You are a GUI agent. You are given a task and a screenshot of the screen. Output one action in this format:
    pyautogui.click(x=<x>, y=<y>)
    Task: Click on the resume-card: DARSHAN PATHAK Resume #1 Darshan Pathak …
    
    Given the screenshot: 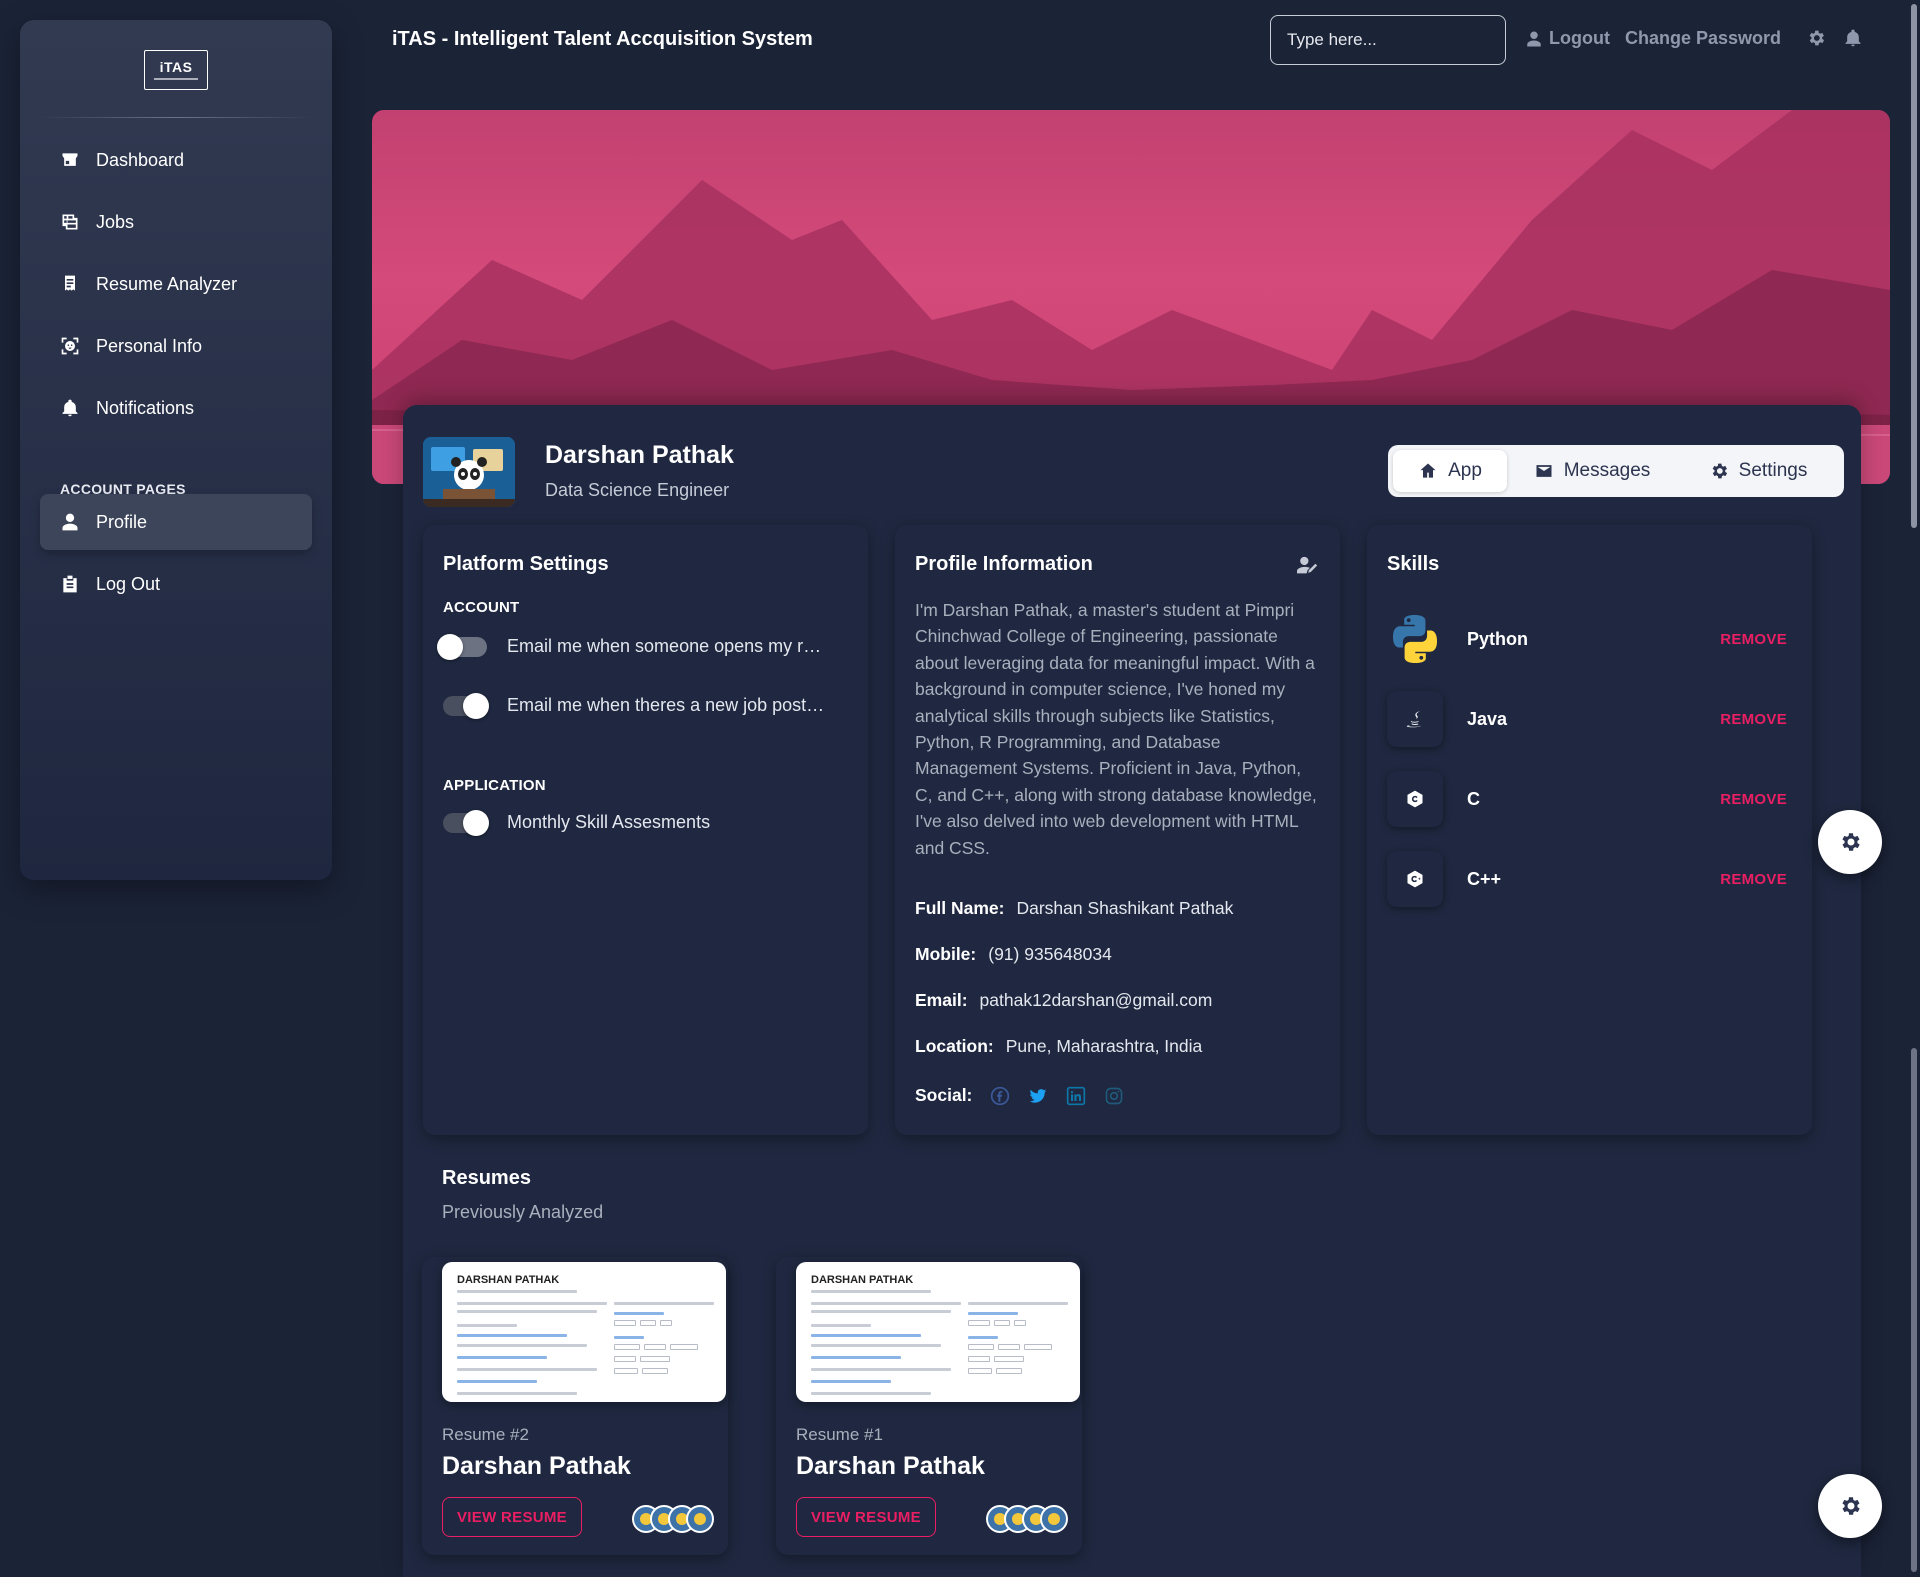 What is the action you would take?
    pyautogui.click(x=929, y=1406)
    